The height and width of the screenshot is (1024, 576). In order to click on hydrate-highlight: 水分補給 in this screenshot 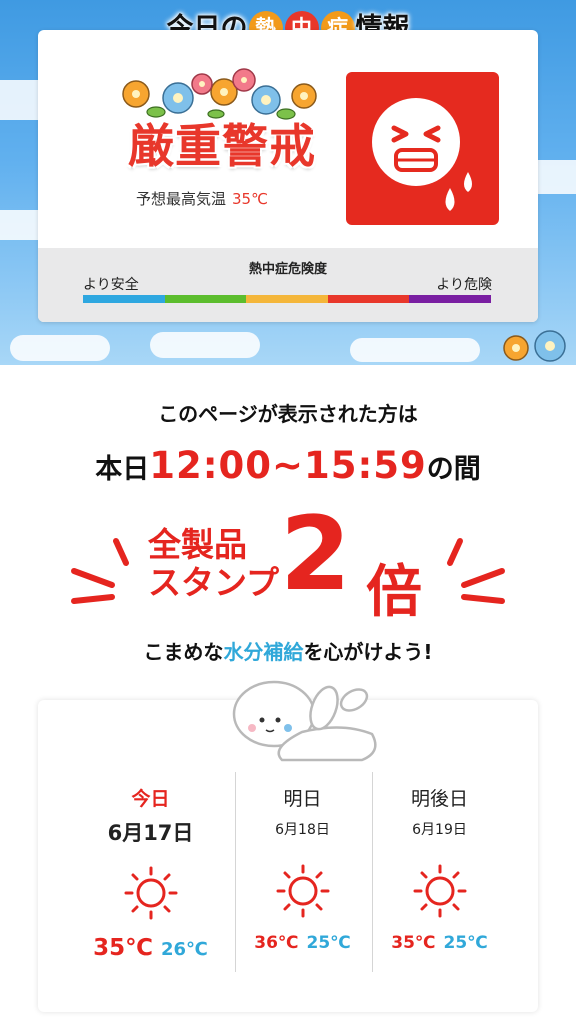, I will do `click(263, 652)`.